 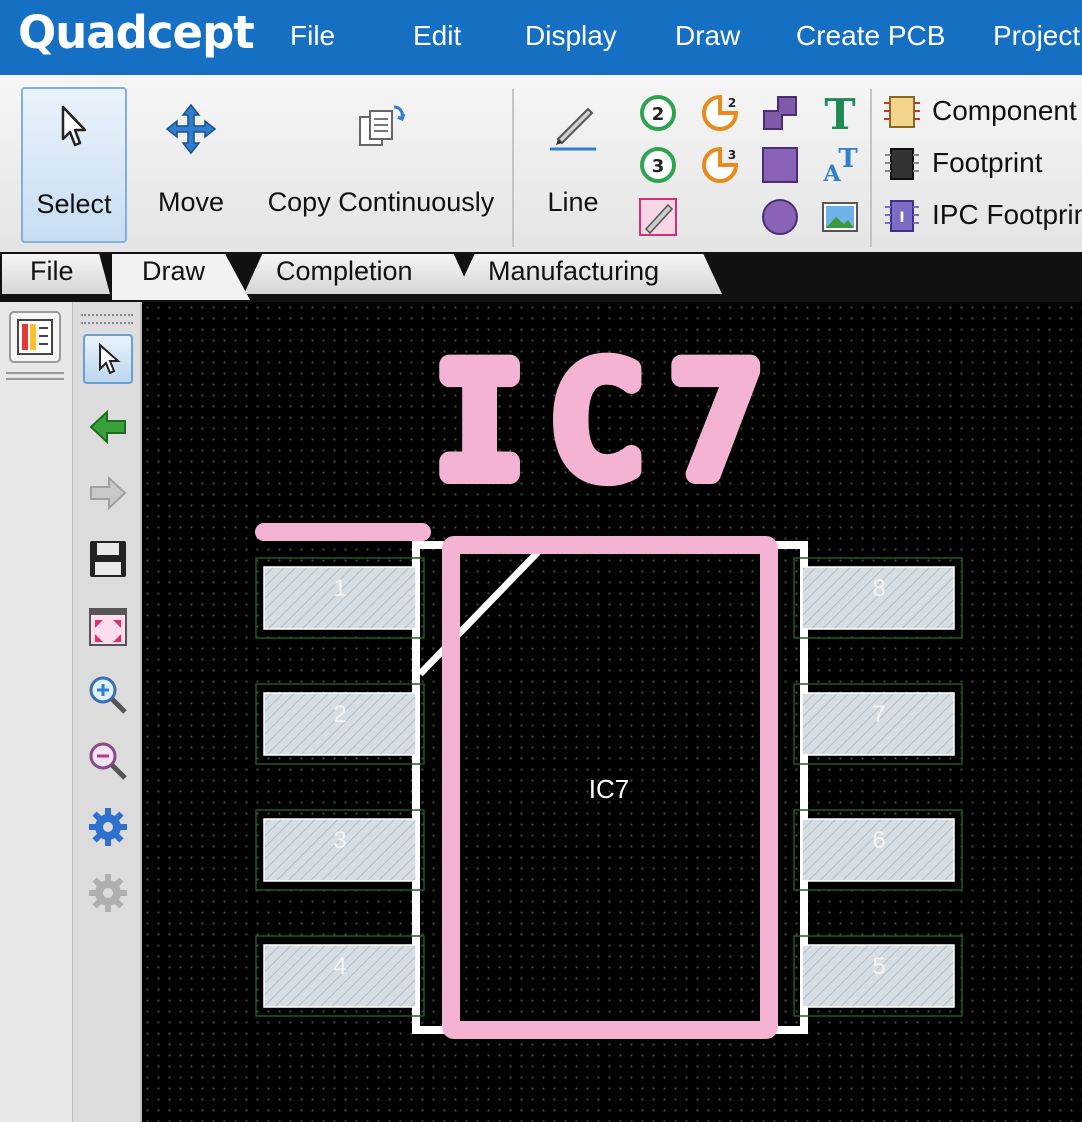 I want to click on copy-continuously-icon, so click(x=382, y=125).